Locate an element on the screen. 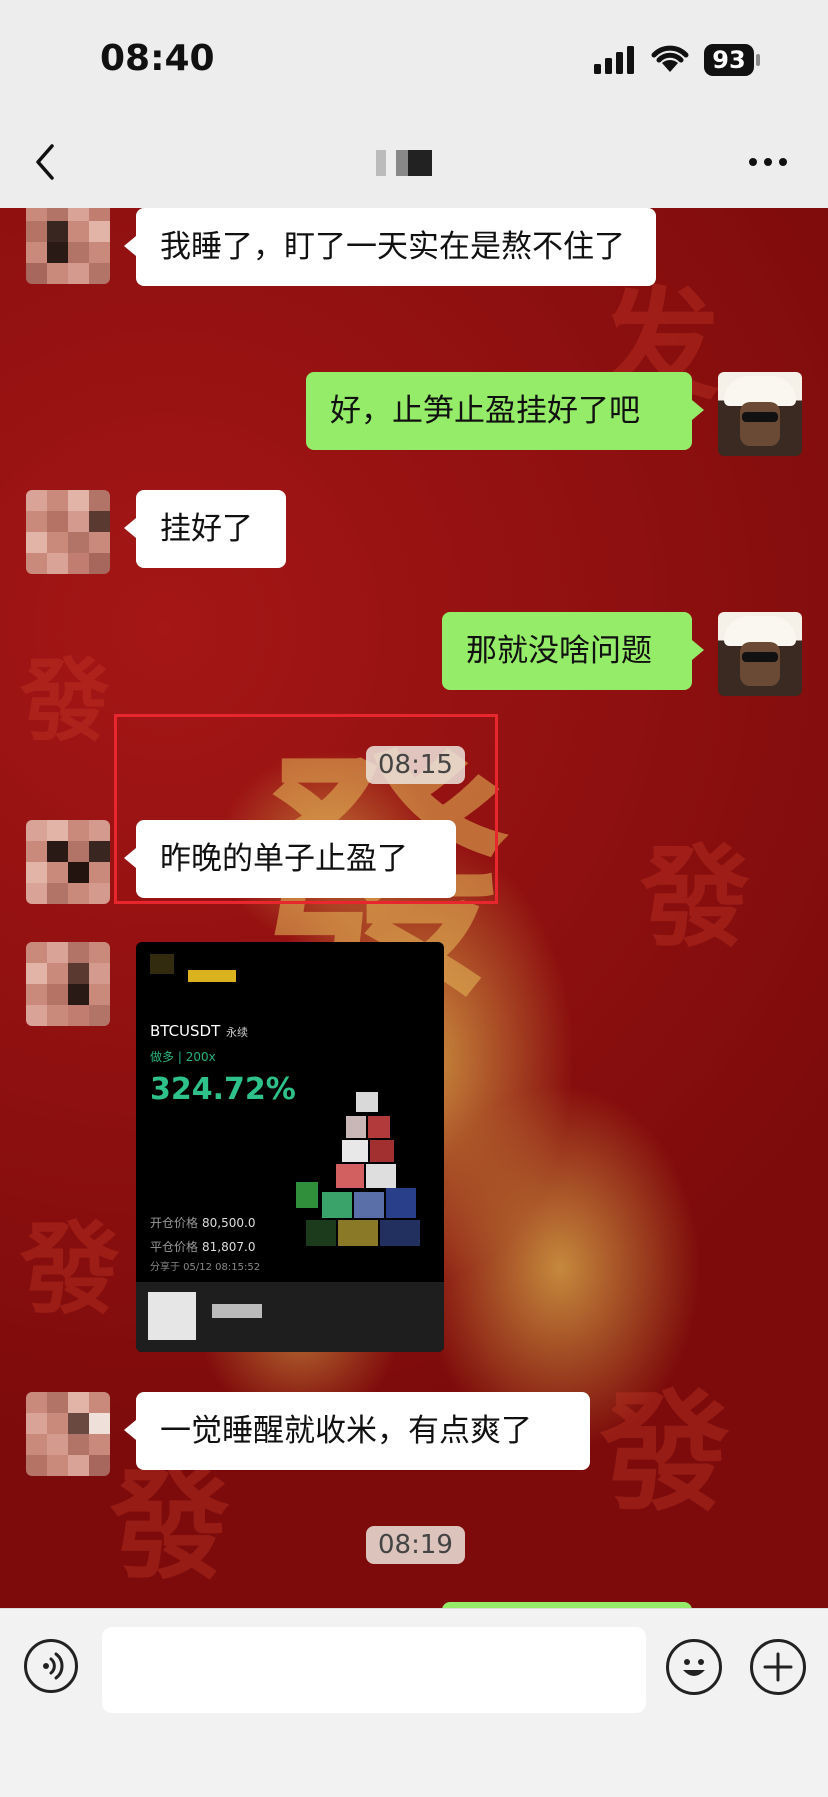 The image size is (828, 1797). message-bubble: 那就没啥问题 is located at coordinates (573, 651).